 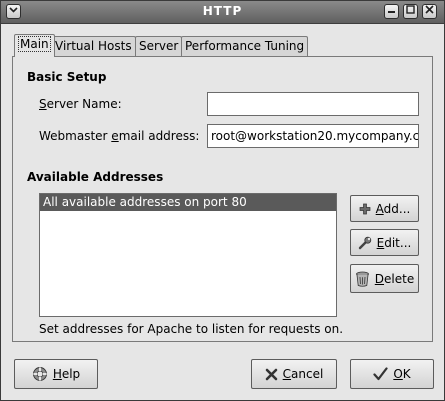 I want to click on help-mnemonic: H, so click(x=57, y=374).